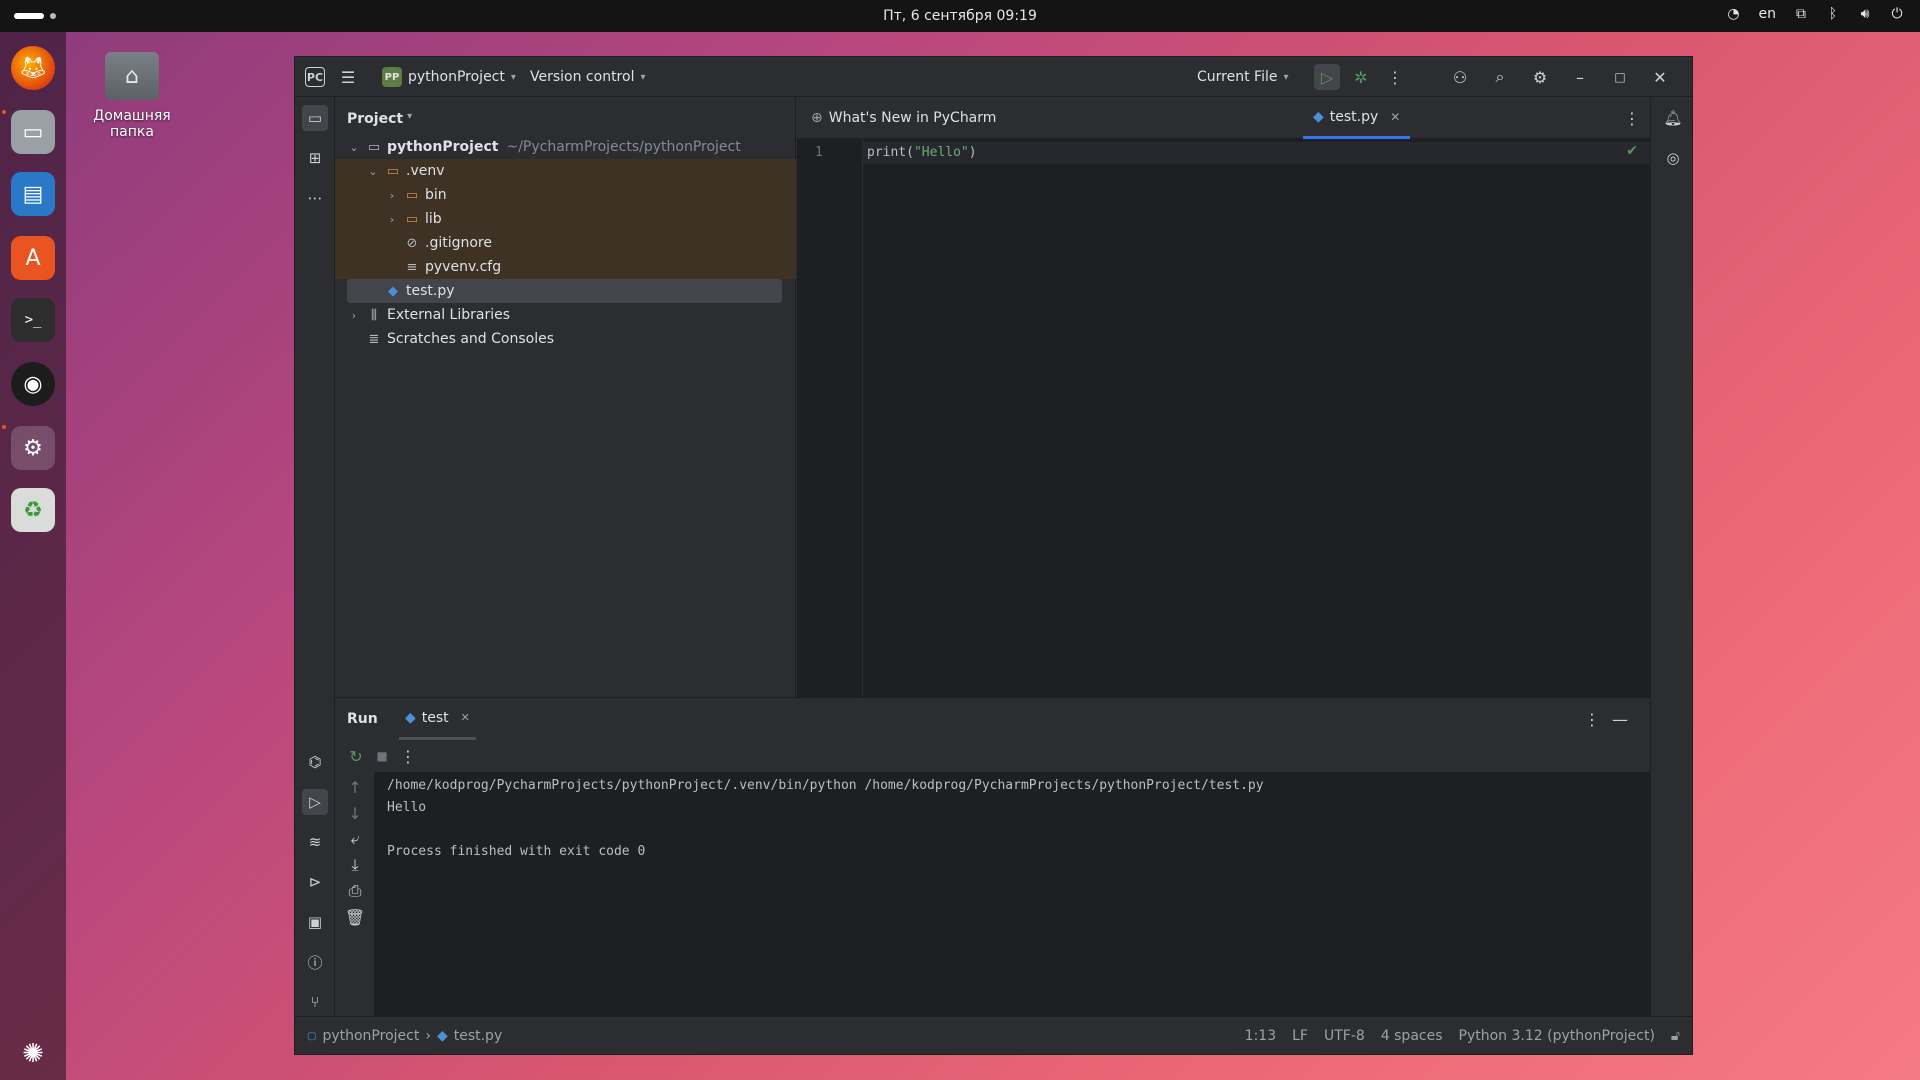 This screenshot has width=1920, height=1080. Describe the element at coordinates (355, 813) in the screenshot. I see `arrow-down-icon: ↓` at that location.